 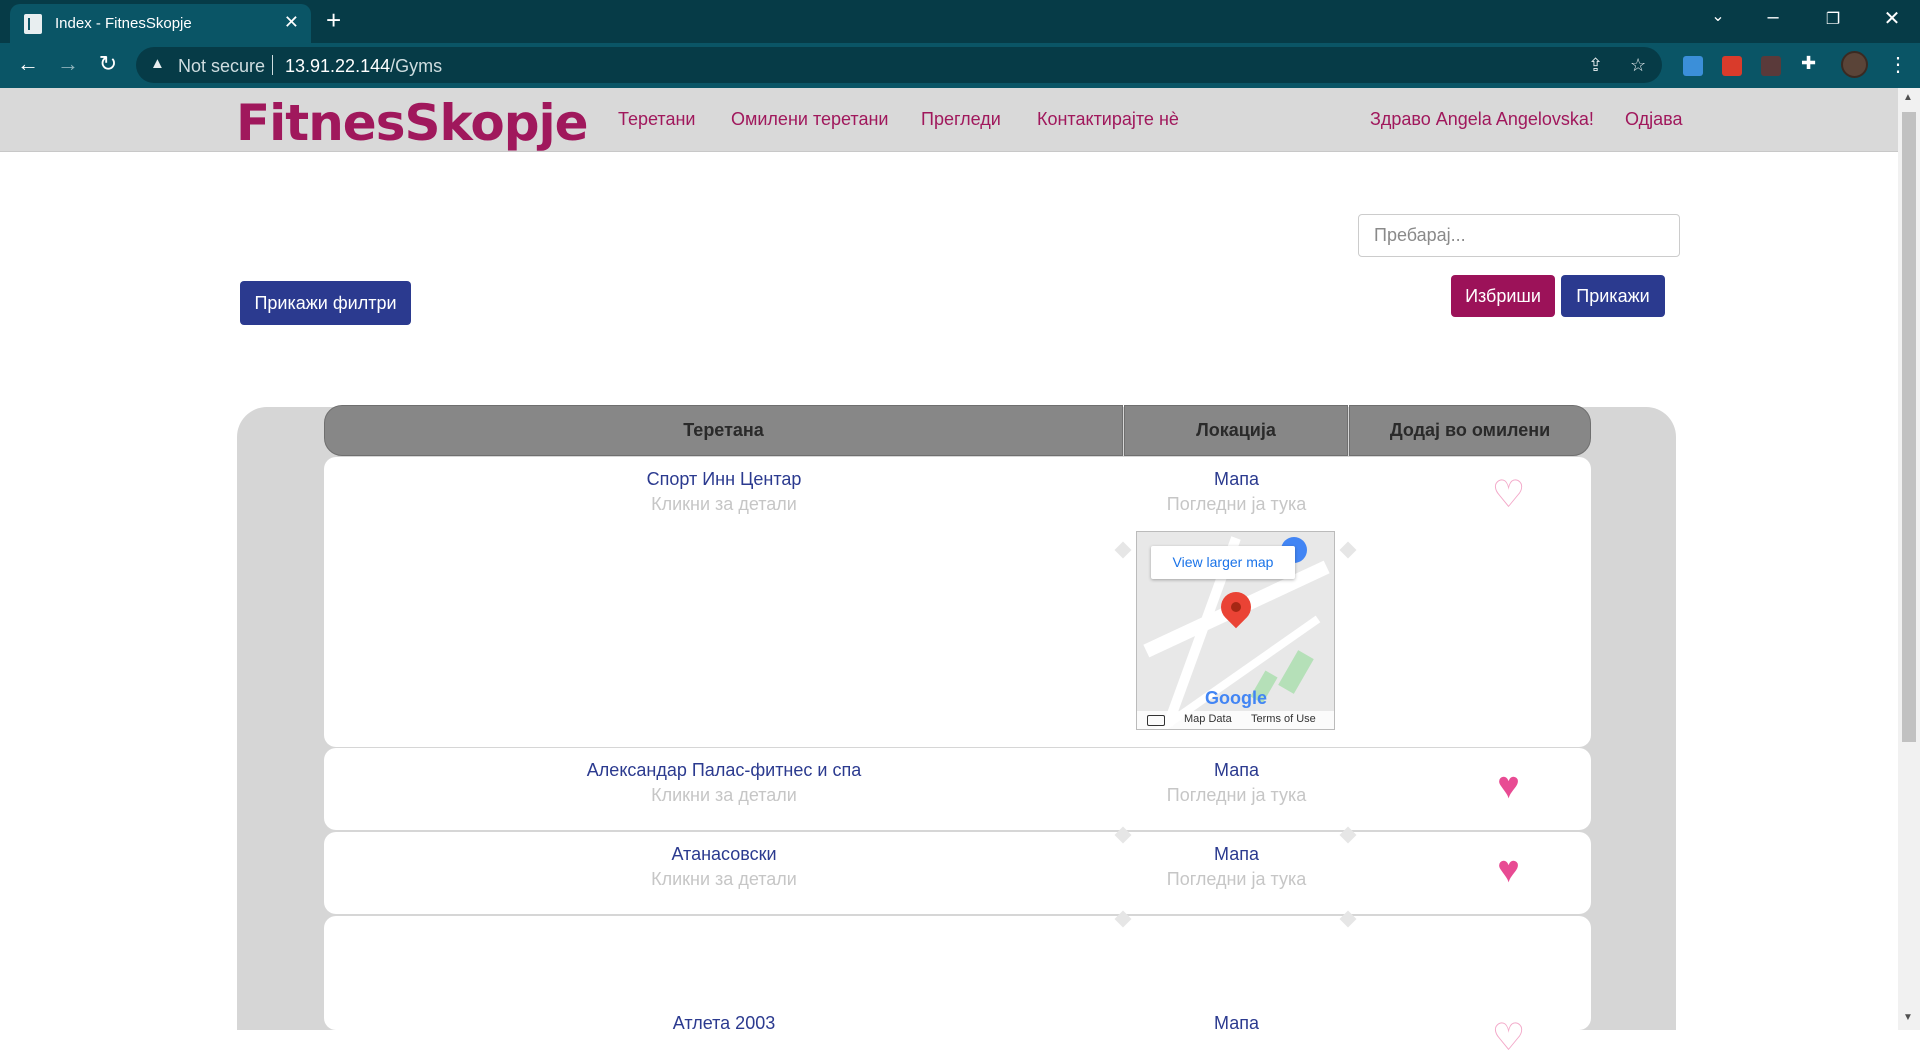 I want to click on user-greeting: Здраво Angela Angelovska!, so click(x=1482, y=119).